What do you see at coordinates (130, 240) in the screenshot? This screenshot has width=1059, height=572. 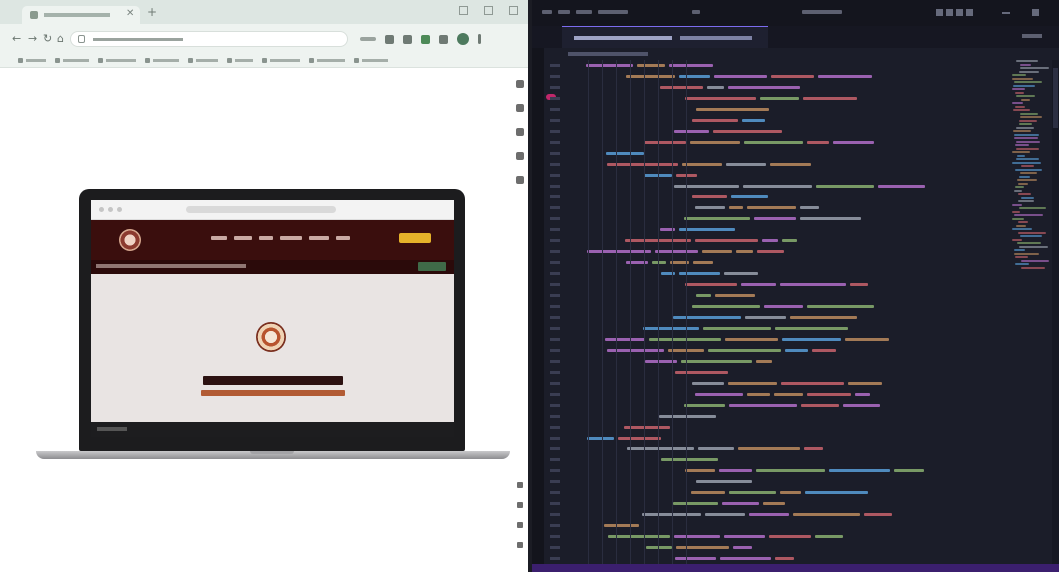 I see `site-logo-icon` at bounding box center [130, 240].